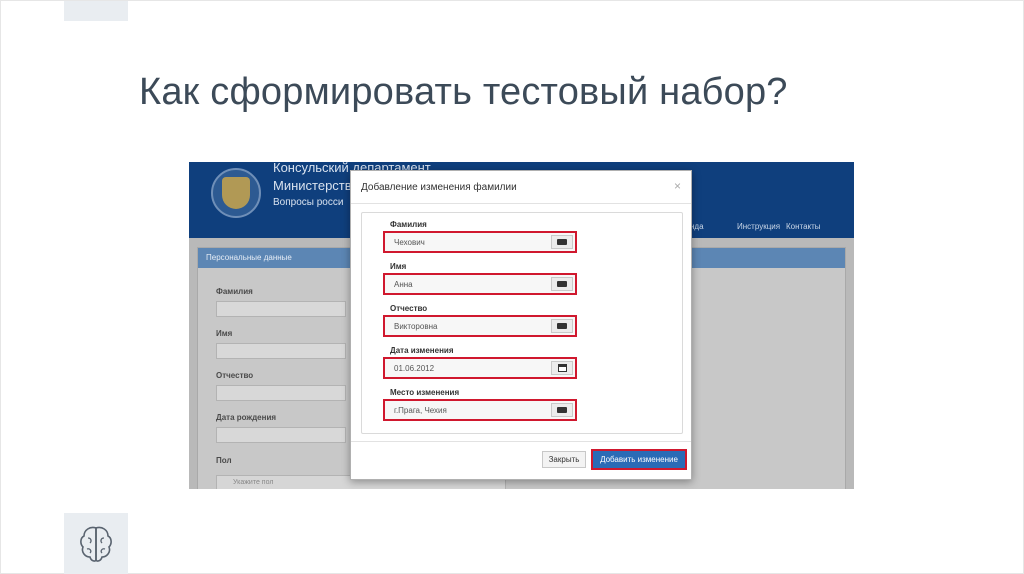  What do you see at coordinates (234, 291) in the screenshot?
I see `bg-label-surname: Фамилия` at bounding box center [234, 291].